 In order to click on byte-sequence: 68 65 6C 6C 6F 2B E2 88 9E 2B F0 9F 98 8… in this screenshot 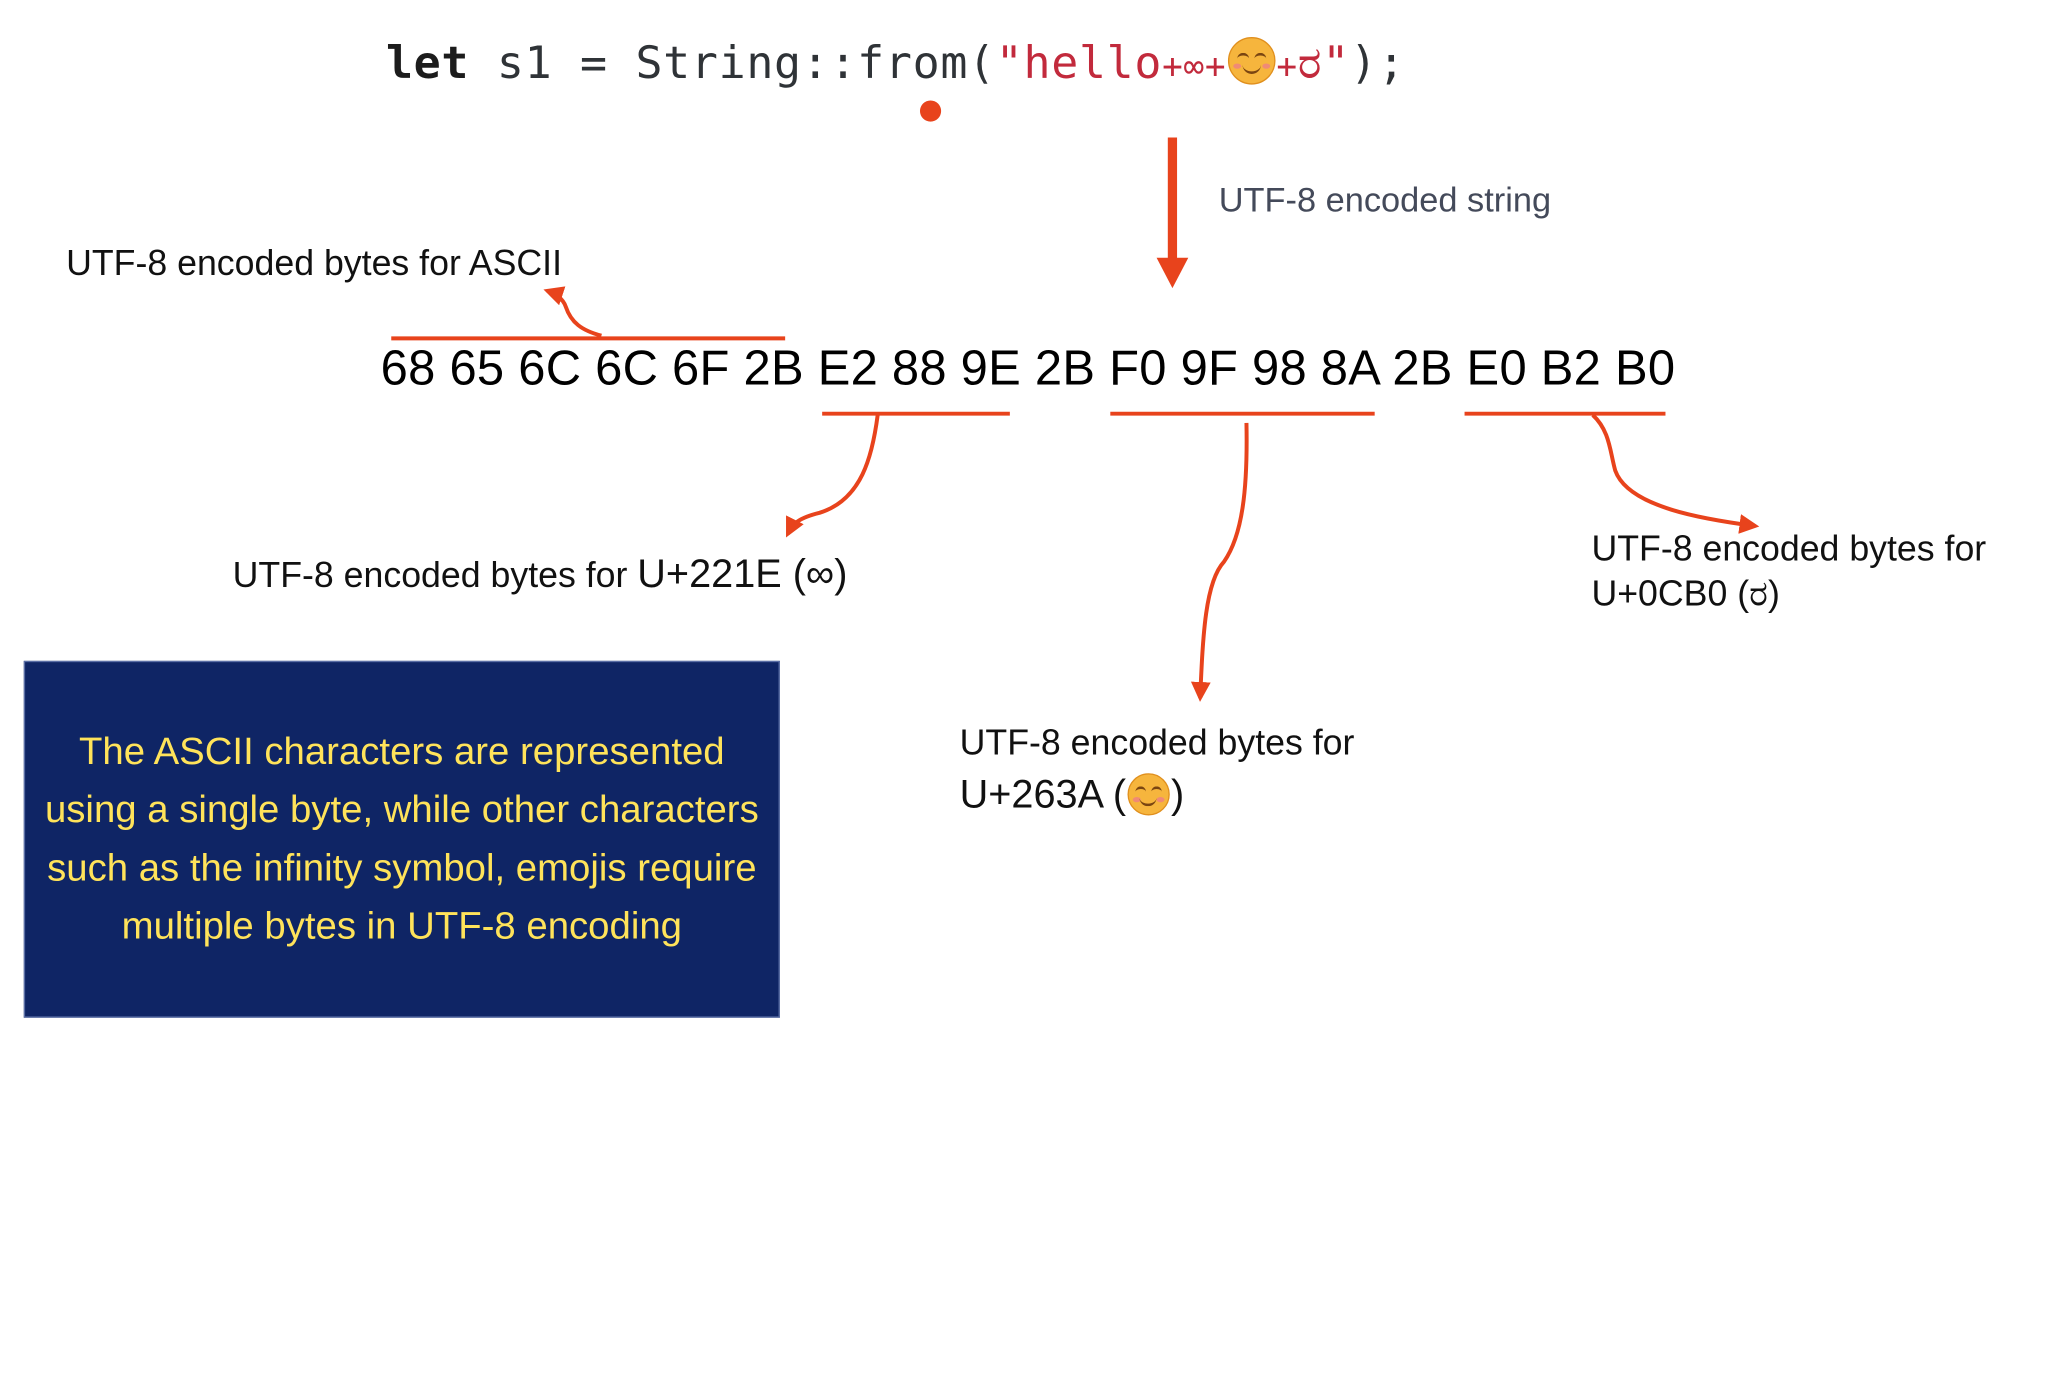, I will do `click(1028, 369)`.